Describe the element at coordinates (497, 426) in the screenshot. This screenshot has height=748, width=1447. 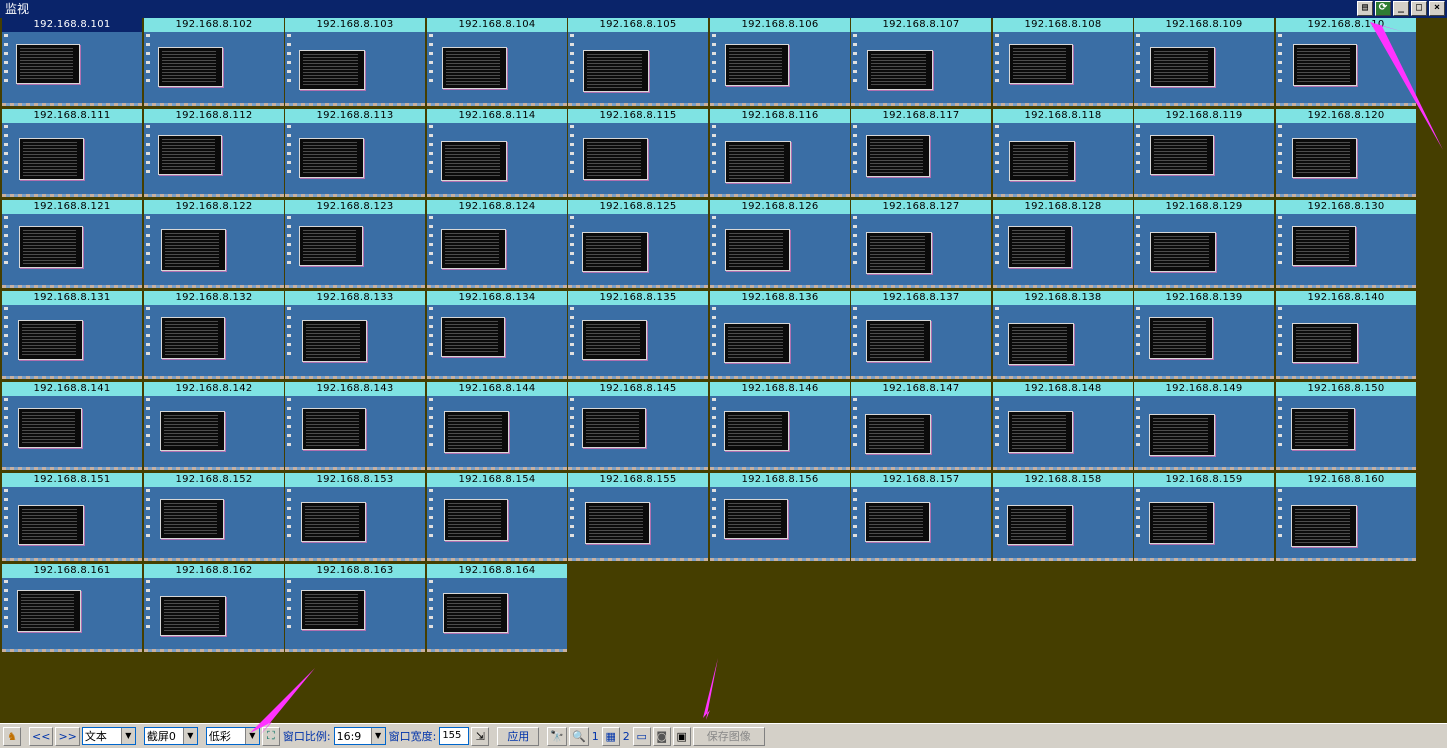
I see `monitor-tile: 192.168.8.144` at that location.